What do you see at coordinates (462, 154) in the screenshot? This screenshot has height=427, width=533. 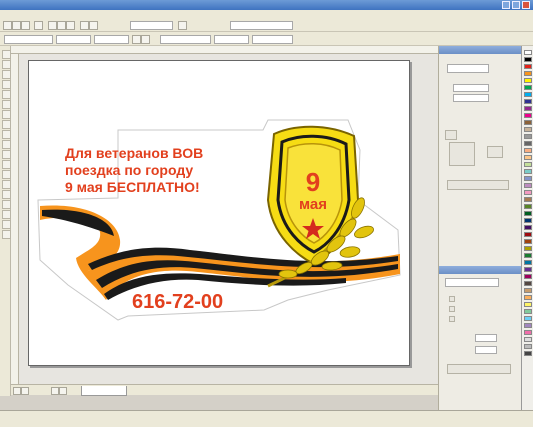 I see `anchor-grid` at bounding box center [462, 154].